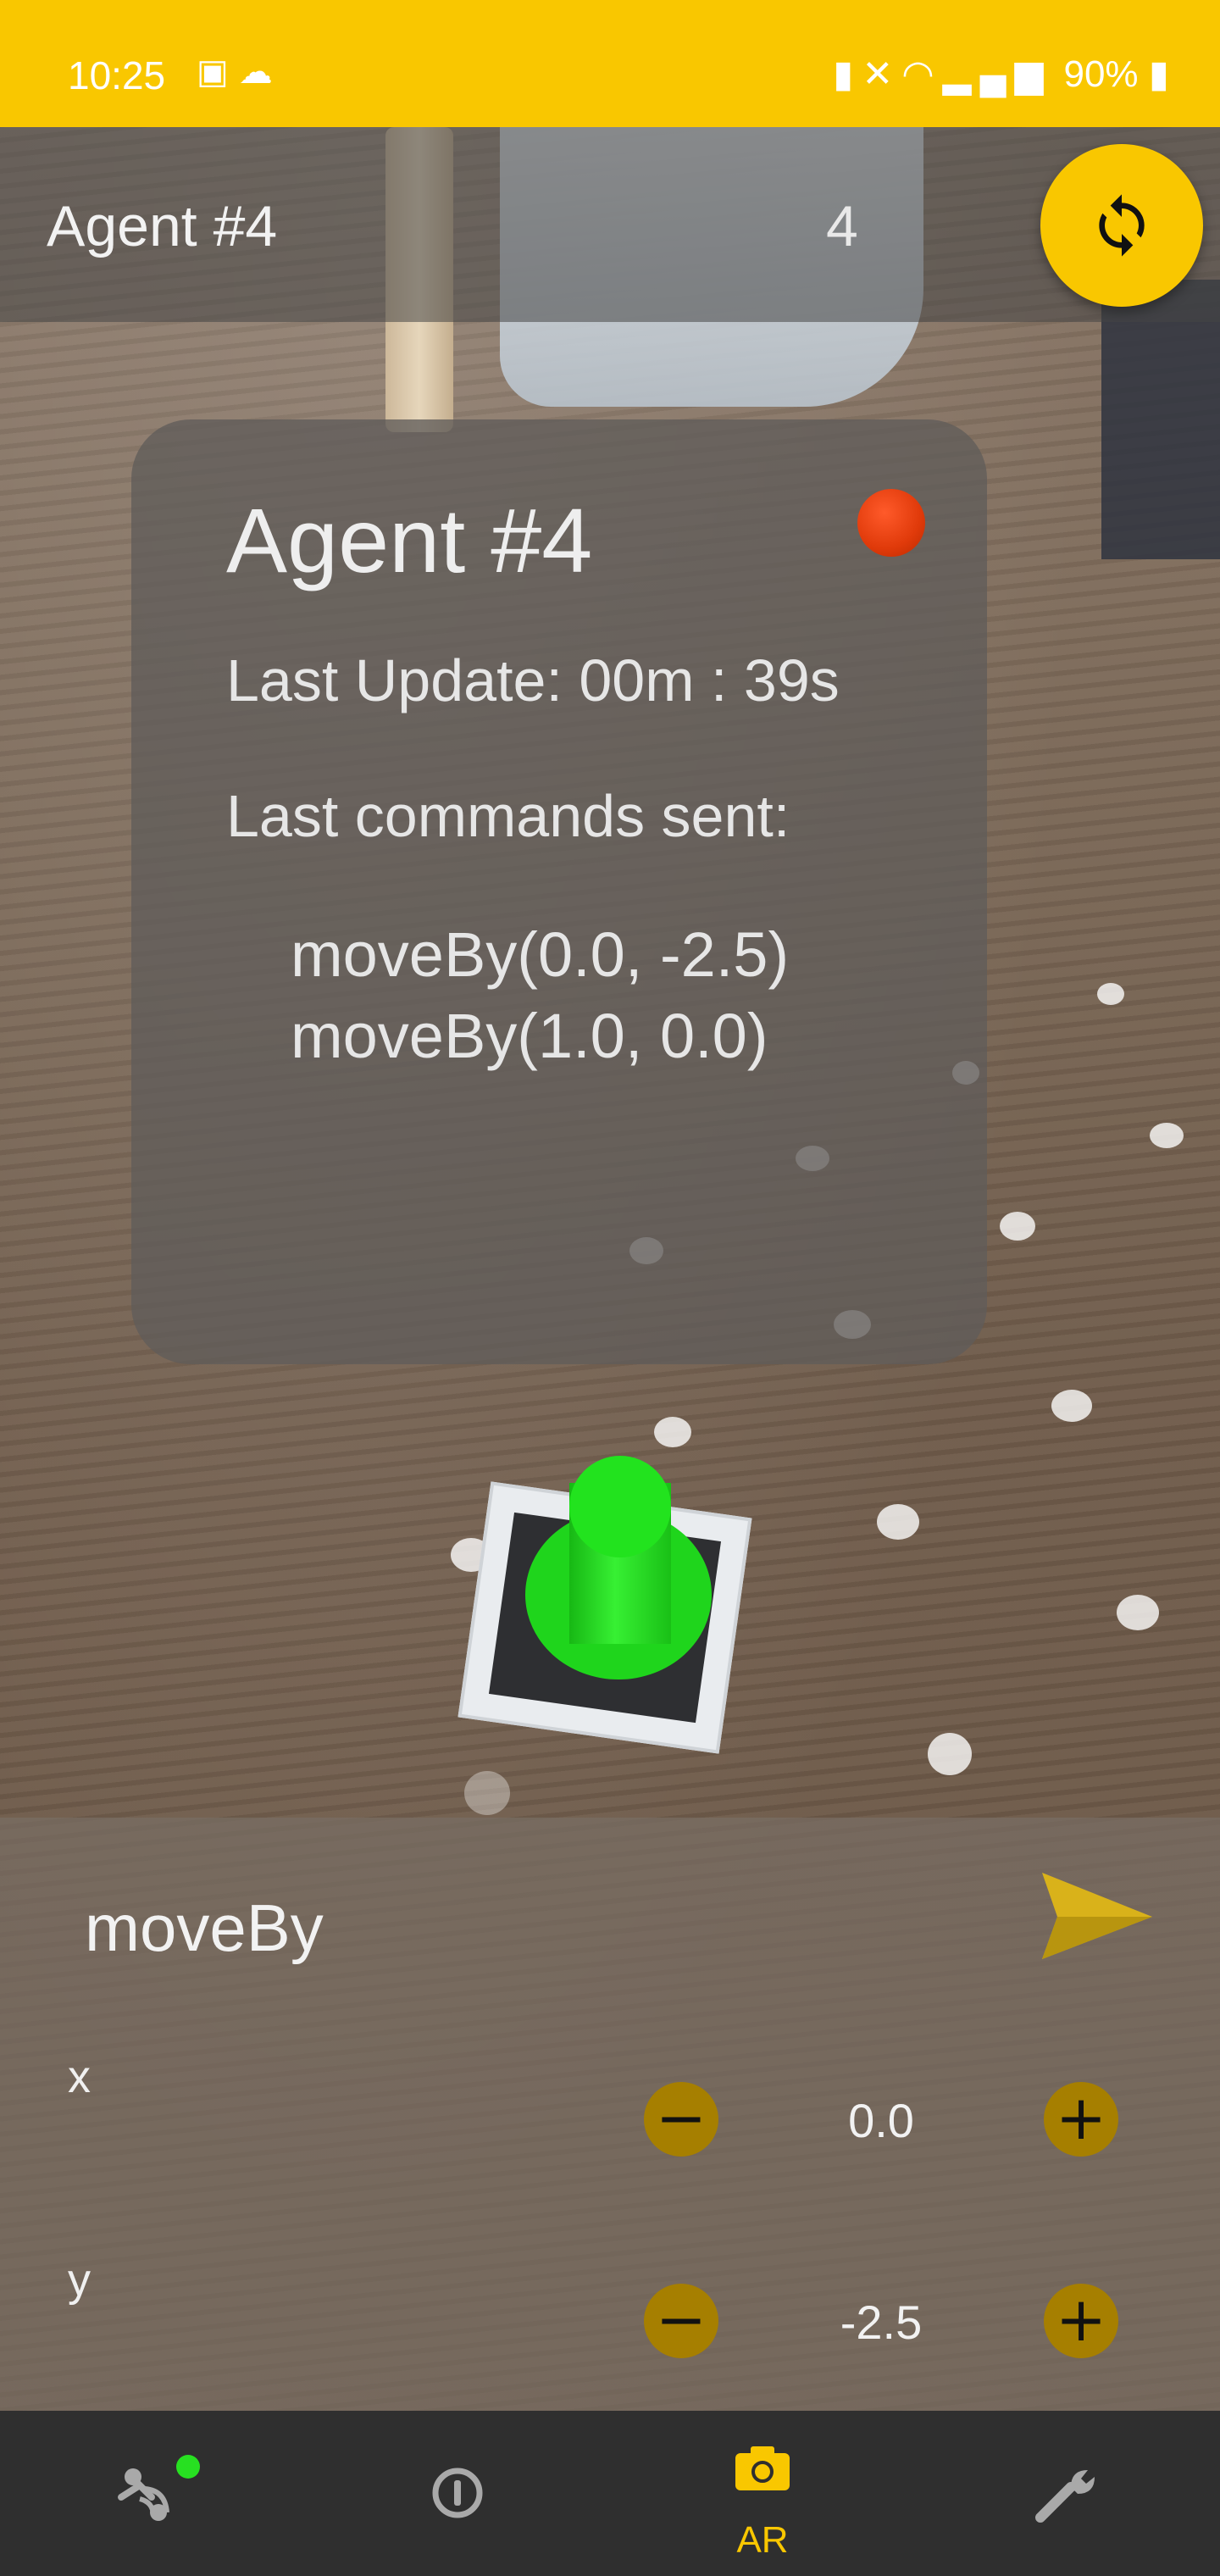 The height and width of the screenshot is (2576, 1220). Describe the element at coordinates (529, 1036) in the screenshot. I see `command-item: moveBy(1.0, 0.0)` at that location.